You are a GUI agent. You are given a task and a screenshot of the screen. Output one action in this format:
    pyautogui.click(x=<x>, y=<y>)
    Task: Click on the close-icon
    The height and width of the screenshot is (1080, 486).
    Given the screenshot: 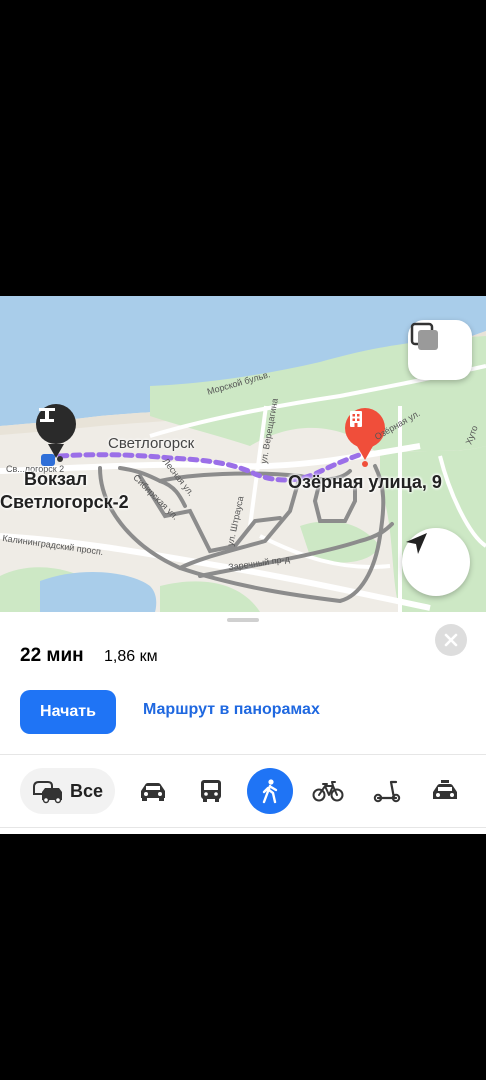 What is the action you would take?
    pyautogui.click(x=451, y=640)
    